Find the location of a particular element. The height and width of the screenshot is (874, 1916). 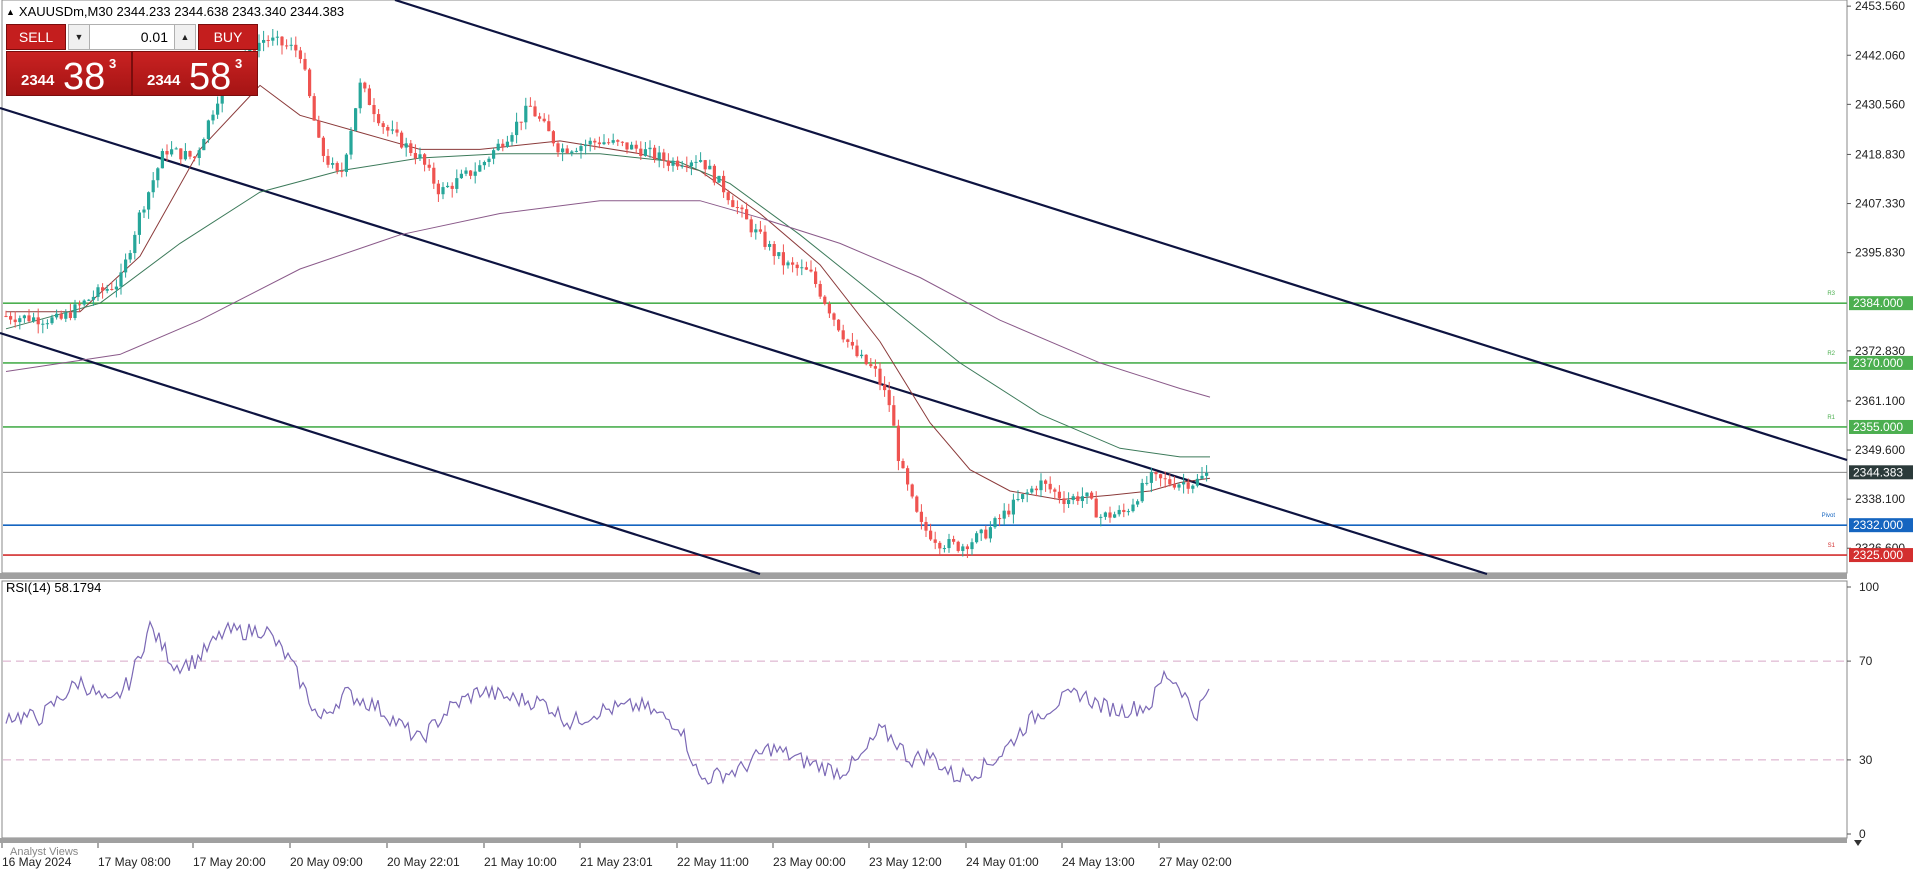

panel-separator is located at coordinates (923, 576).